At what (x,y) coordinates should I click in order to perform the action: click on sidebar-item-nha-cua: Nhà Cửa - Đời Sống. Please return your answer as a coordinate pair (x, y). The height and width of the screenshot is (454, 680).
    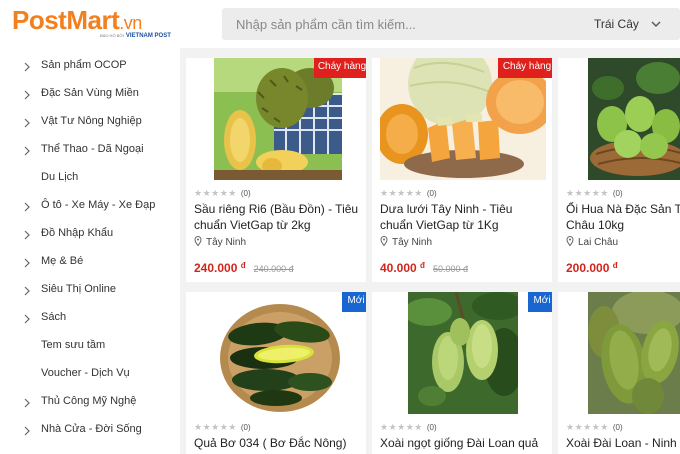
    Looking at the image, I should click on (90, 431).